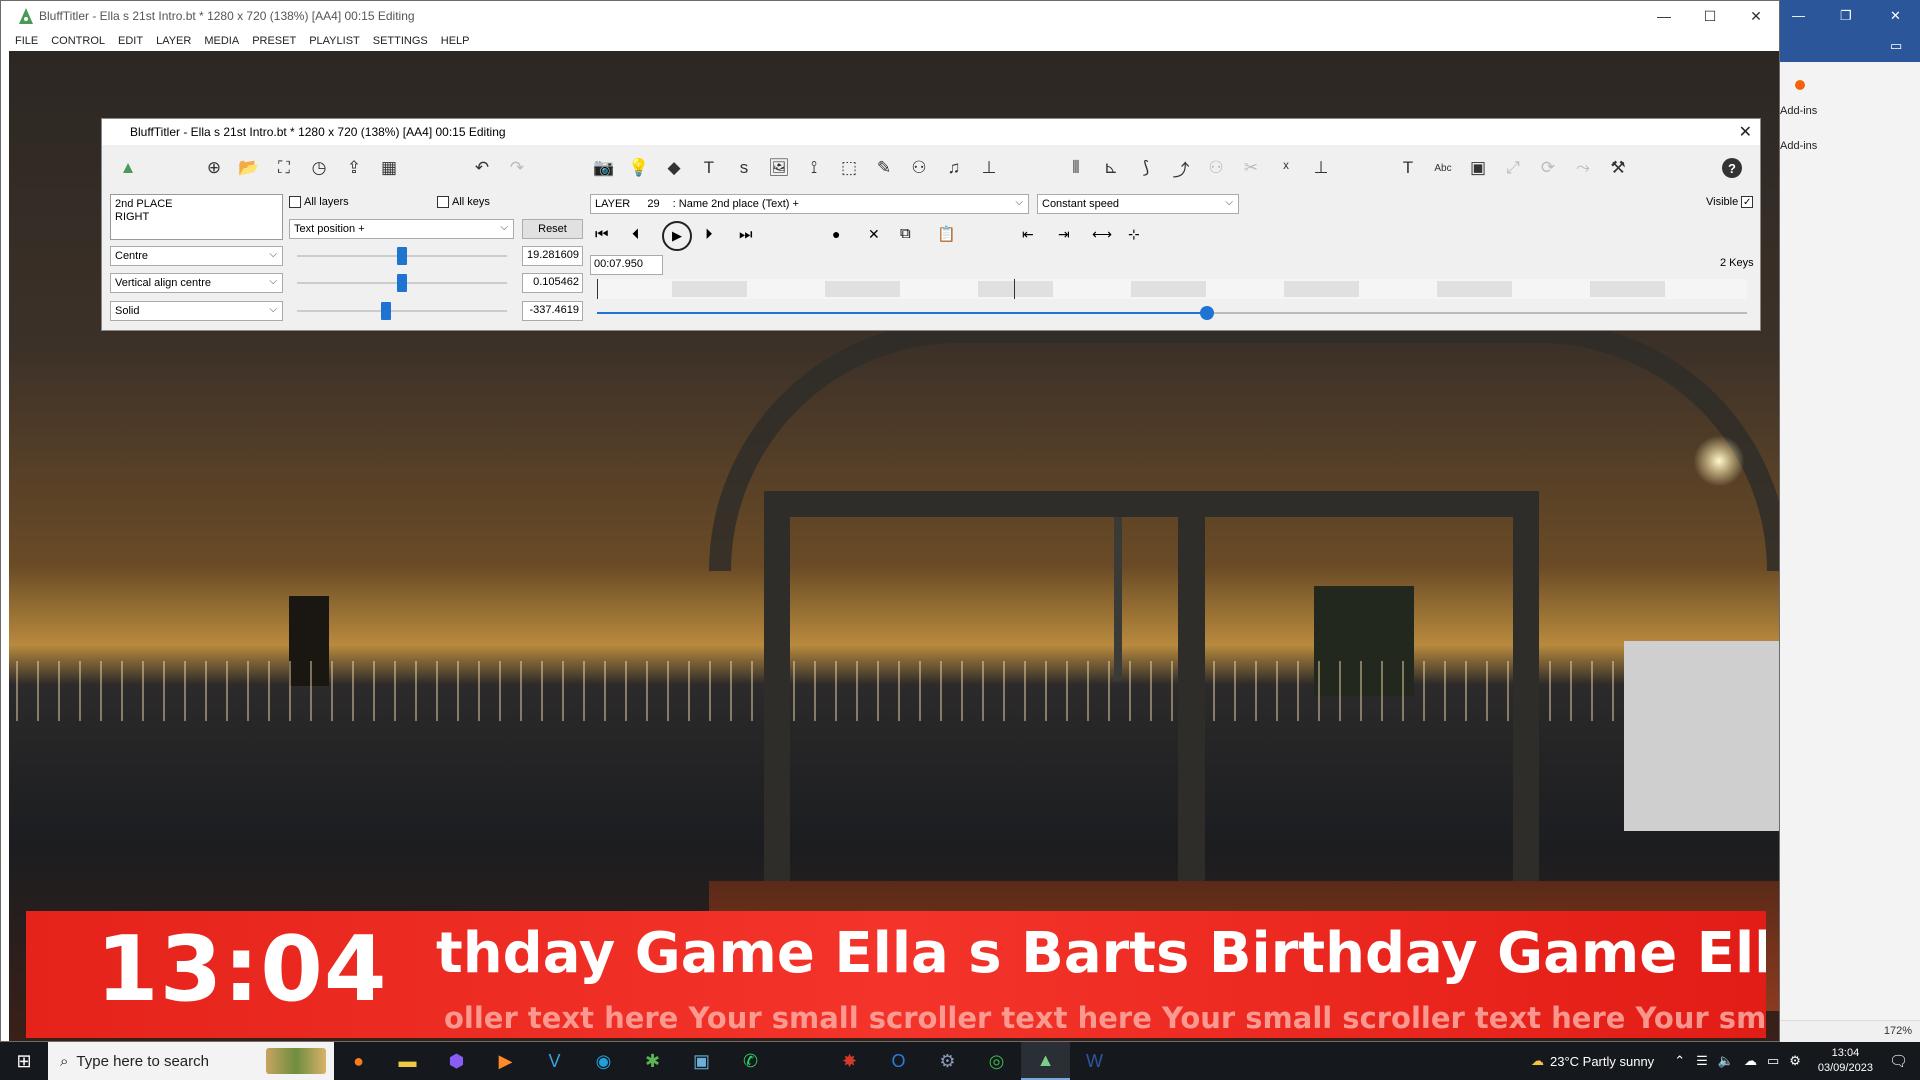  What do you see at coordinates (849, 1061) in the screenshot?
I see `app-red-icon: ✸` at bounding box center [849, 1061].